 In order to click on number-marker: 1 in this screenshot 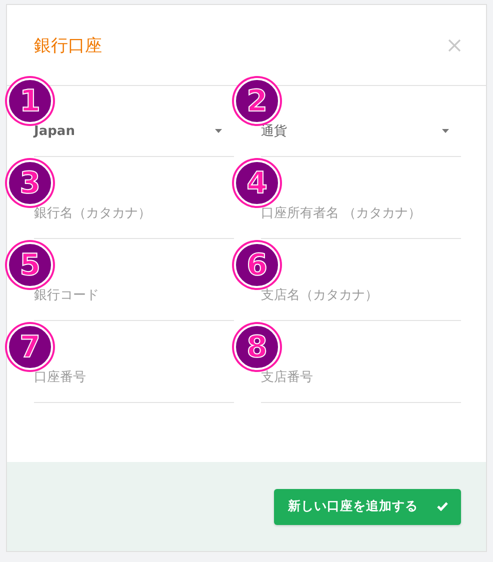, I will do `click(30, 101)`.